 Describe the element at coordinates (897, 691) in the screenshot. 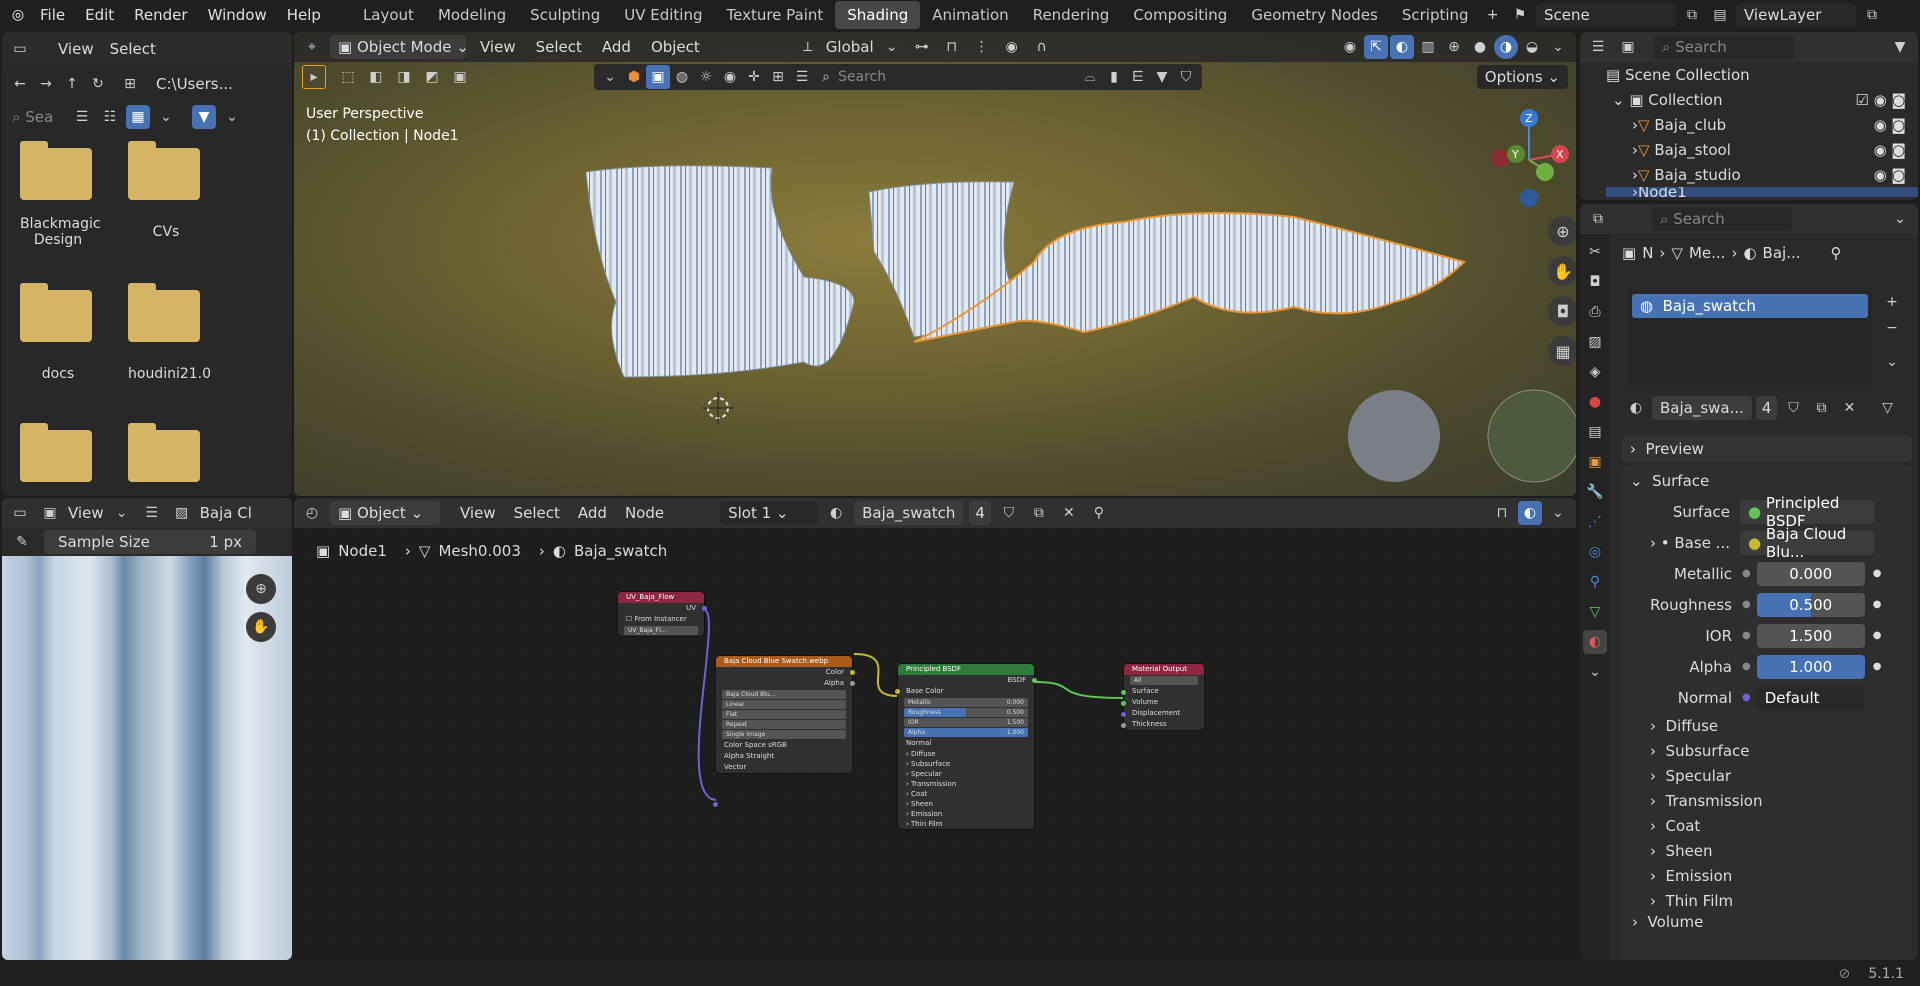

I see `base-color-socket` at that location.